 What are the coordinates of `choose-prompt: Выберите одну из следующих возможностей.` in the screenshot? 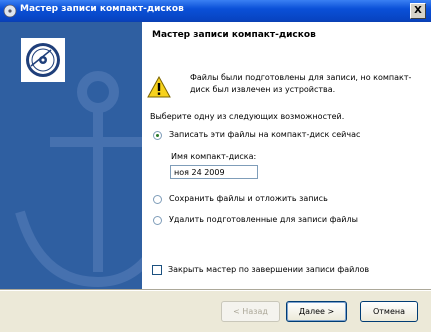 It's located at (247, 116).